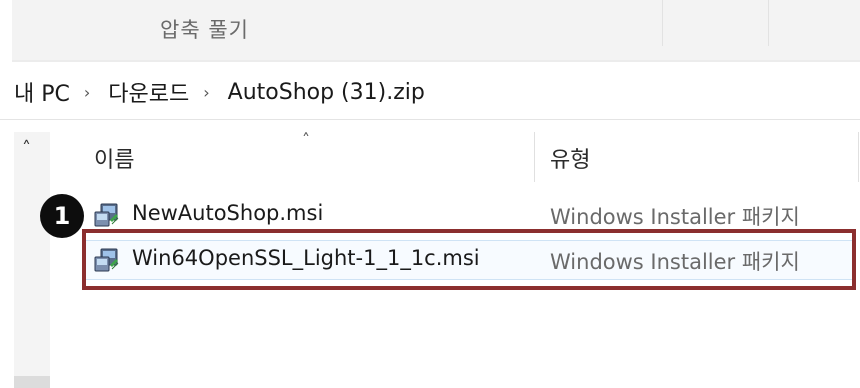 The image size is (860, 388). Describe the element at coordinates (675, 217) in the screenshot. I see `file-type: Windows Installer 패키지` at that location.